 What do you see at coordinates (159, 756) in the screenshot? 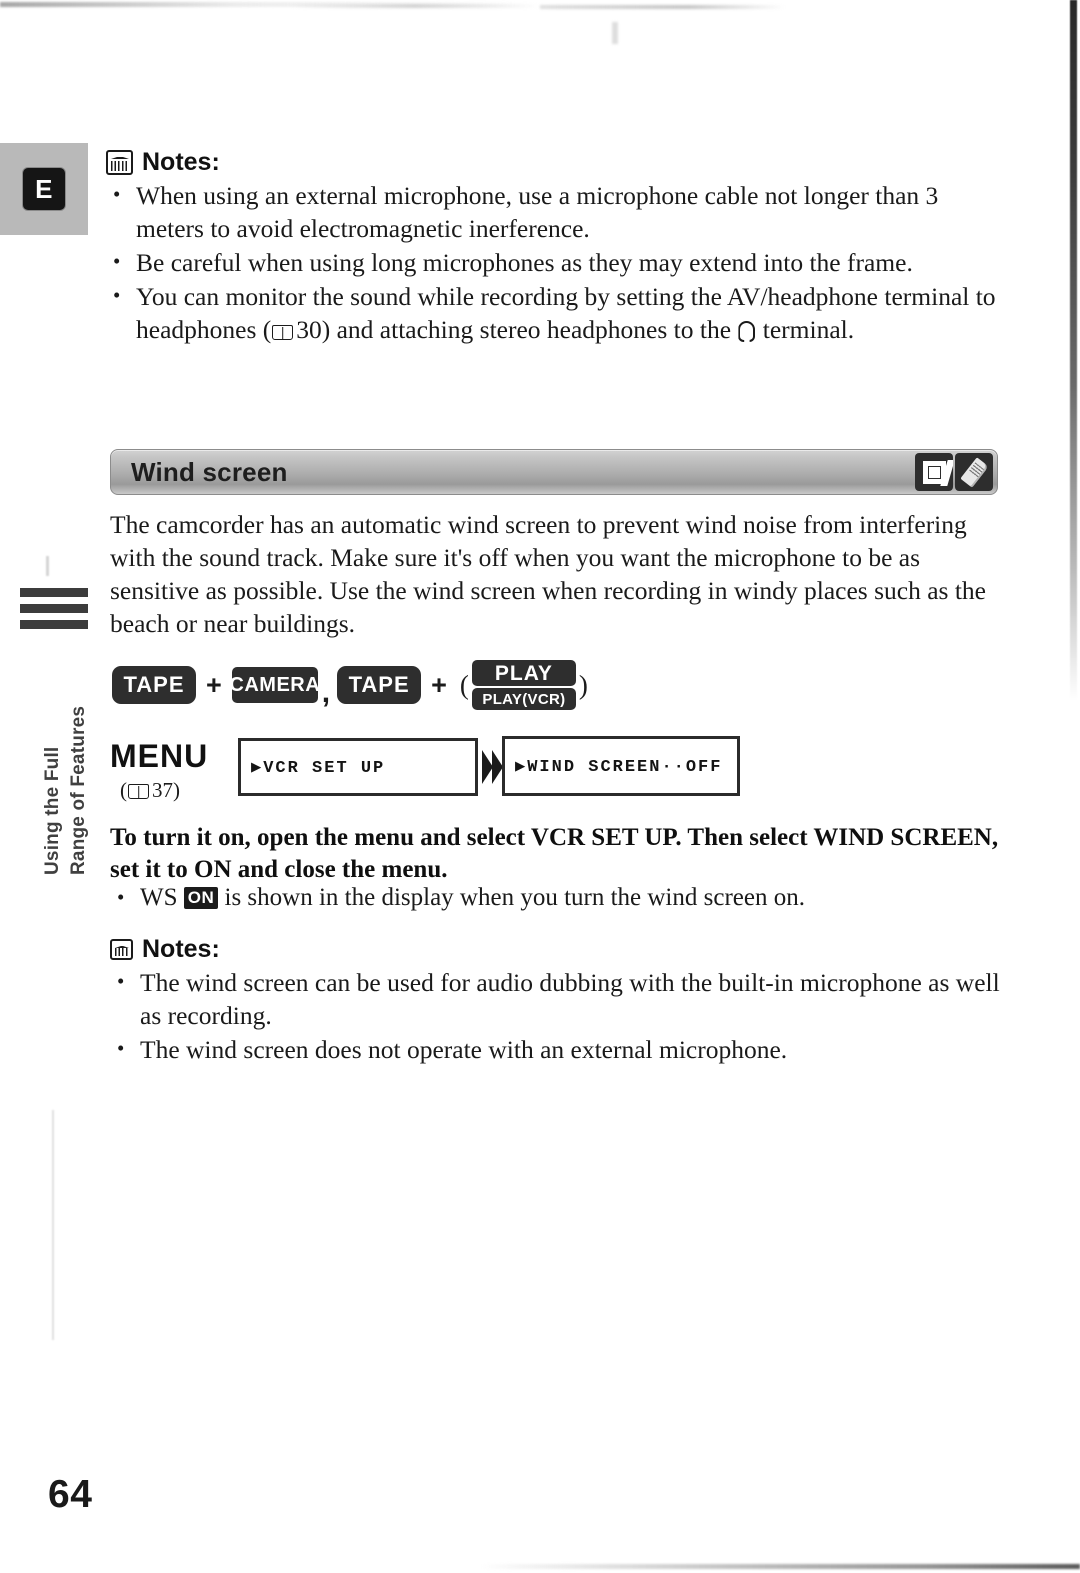
I see `menu-label-text: MENU` at bounding box center [159, 756].